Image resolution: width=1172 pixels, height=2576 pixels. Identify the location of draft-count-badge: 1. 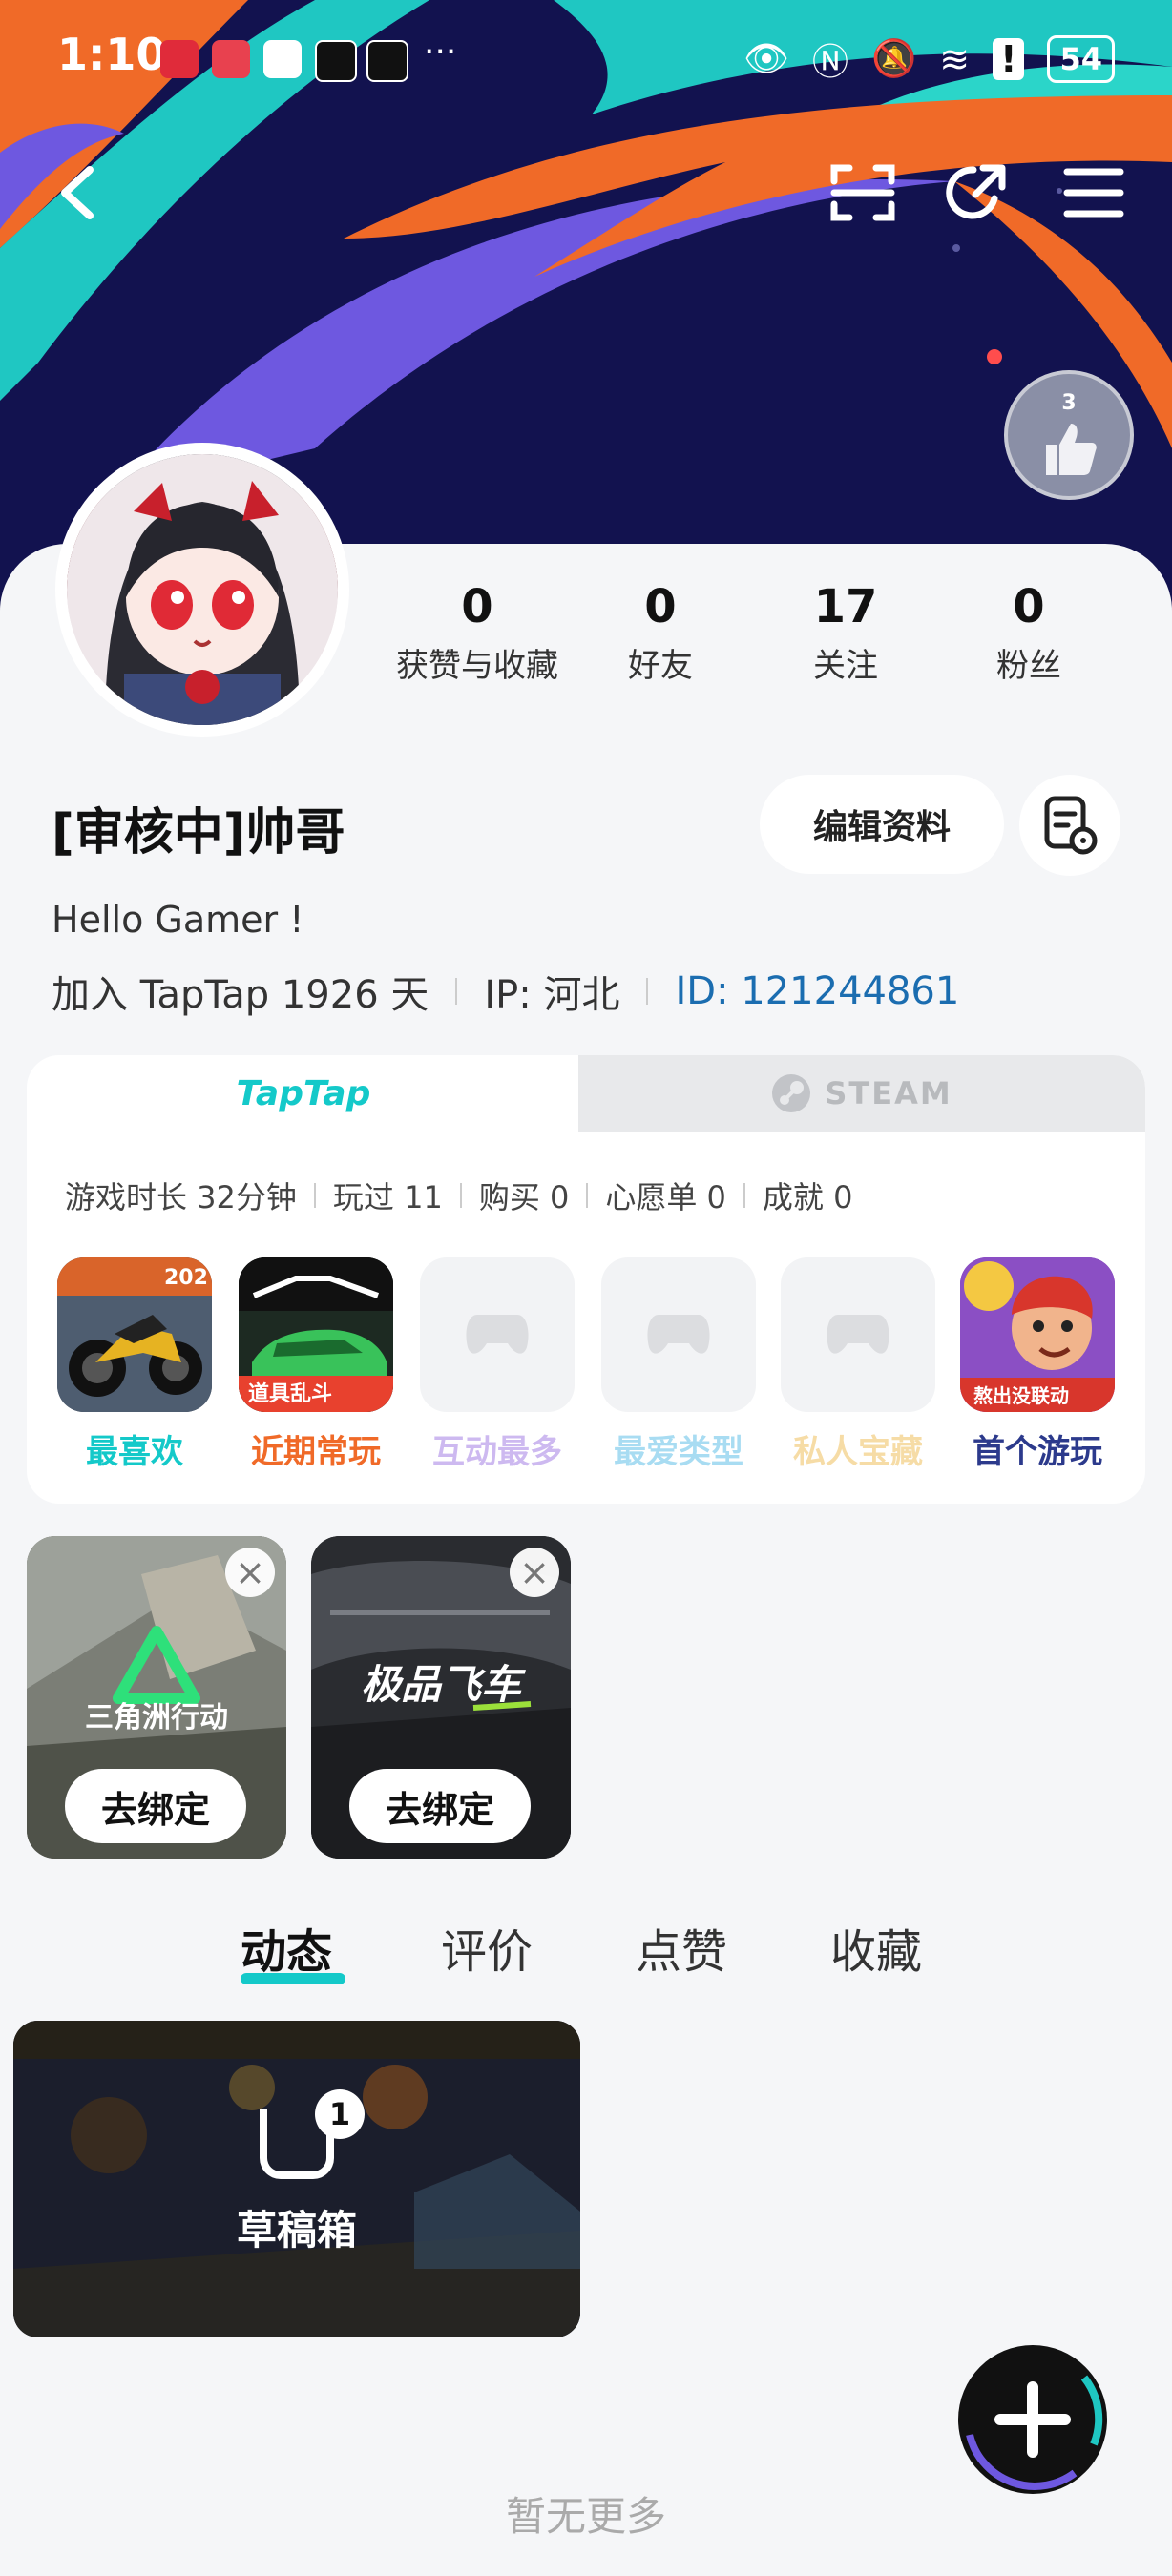
(340, 2114).